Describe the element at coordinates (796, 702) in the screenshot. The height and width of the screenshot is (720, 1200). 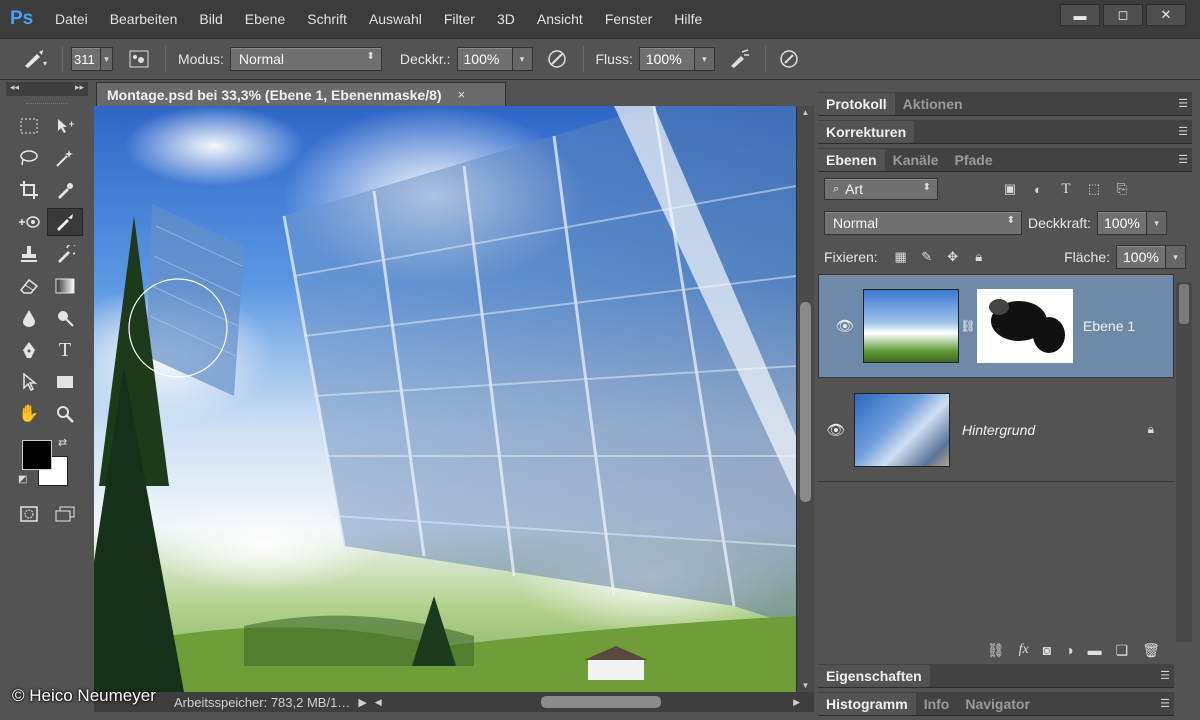
I see `scroll-right-arrow-icon: ▶` at that location.